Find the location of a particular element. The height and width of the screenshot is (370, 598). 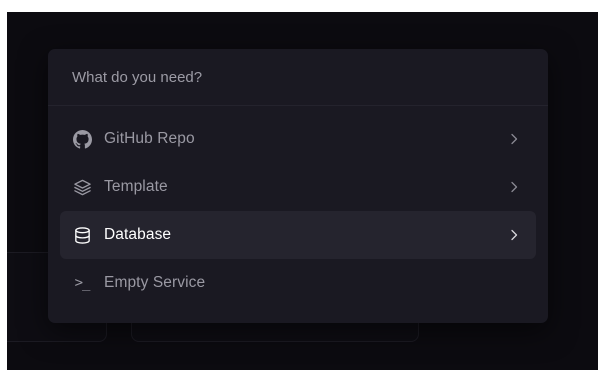

search-input is located at coordinates (282, 77).